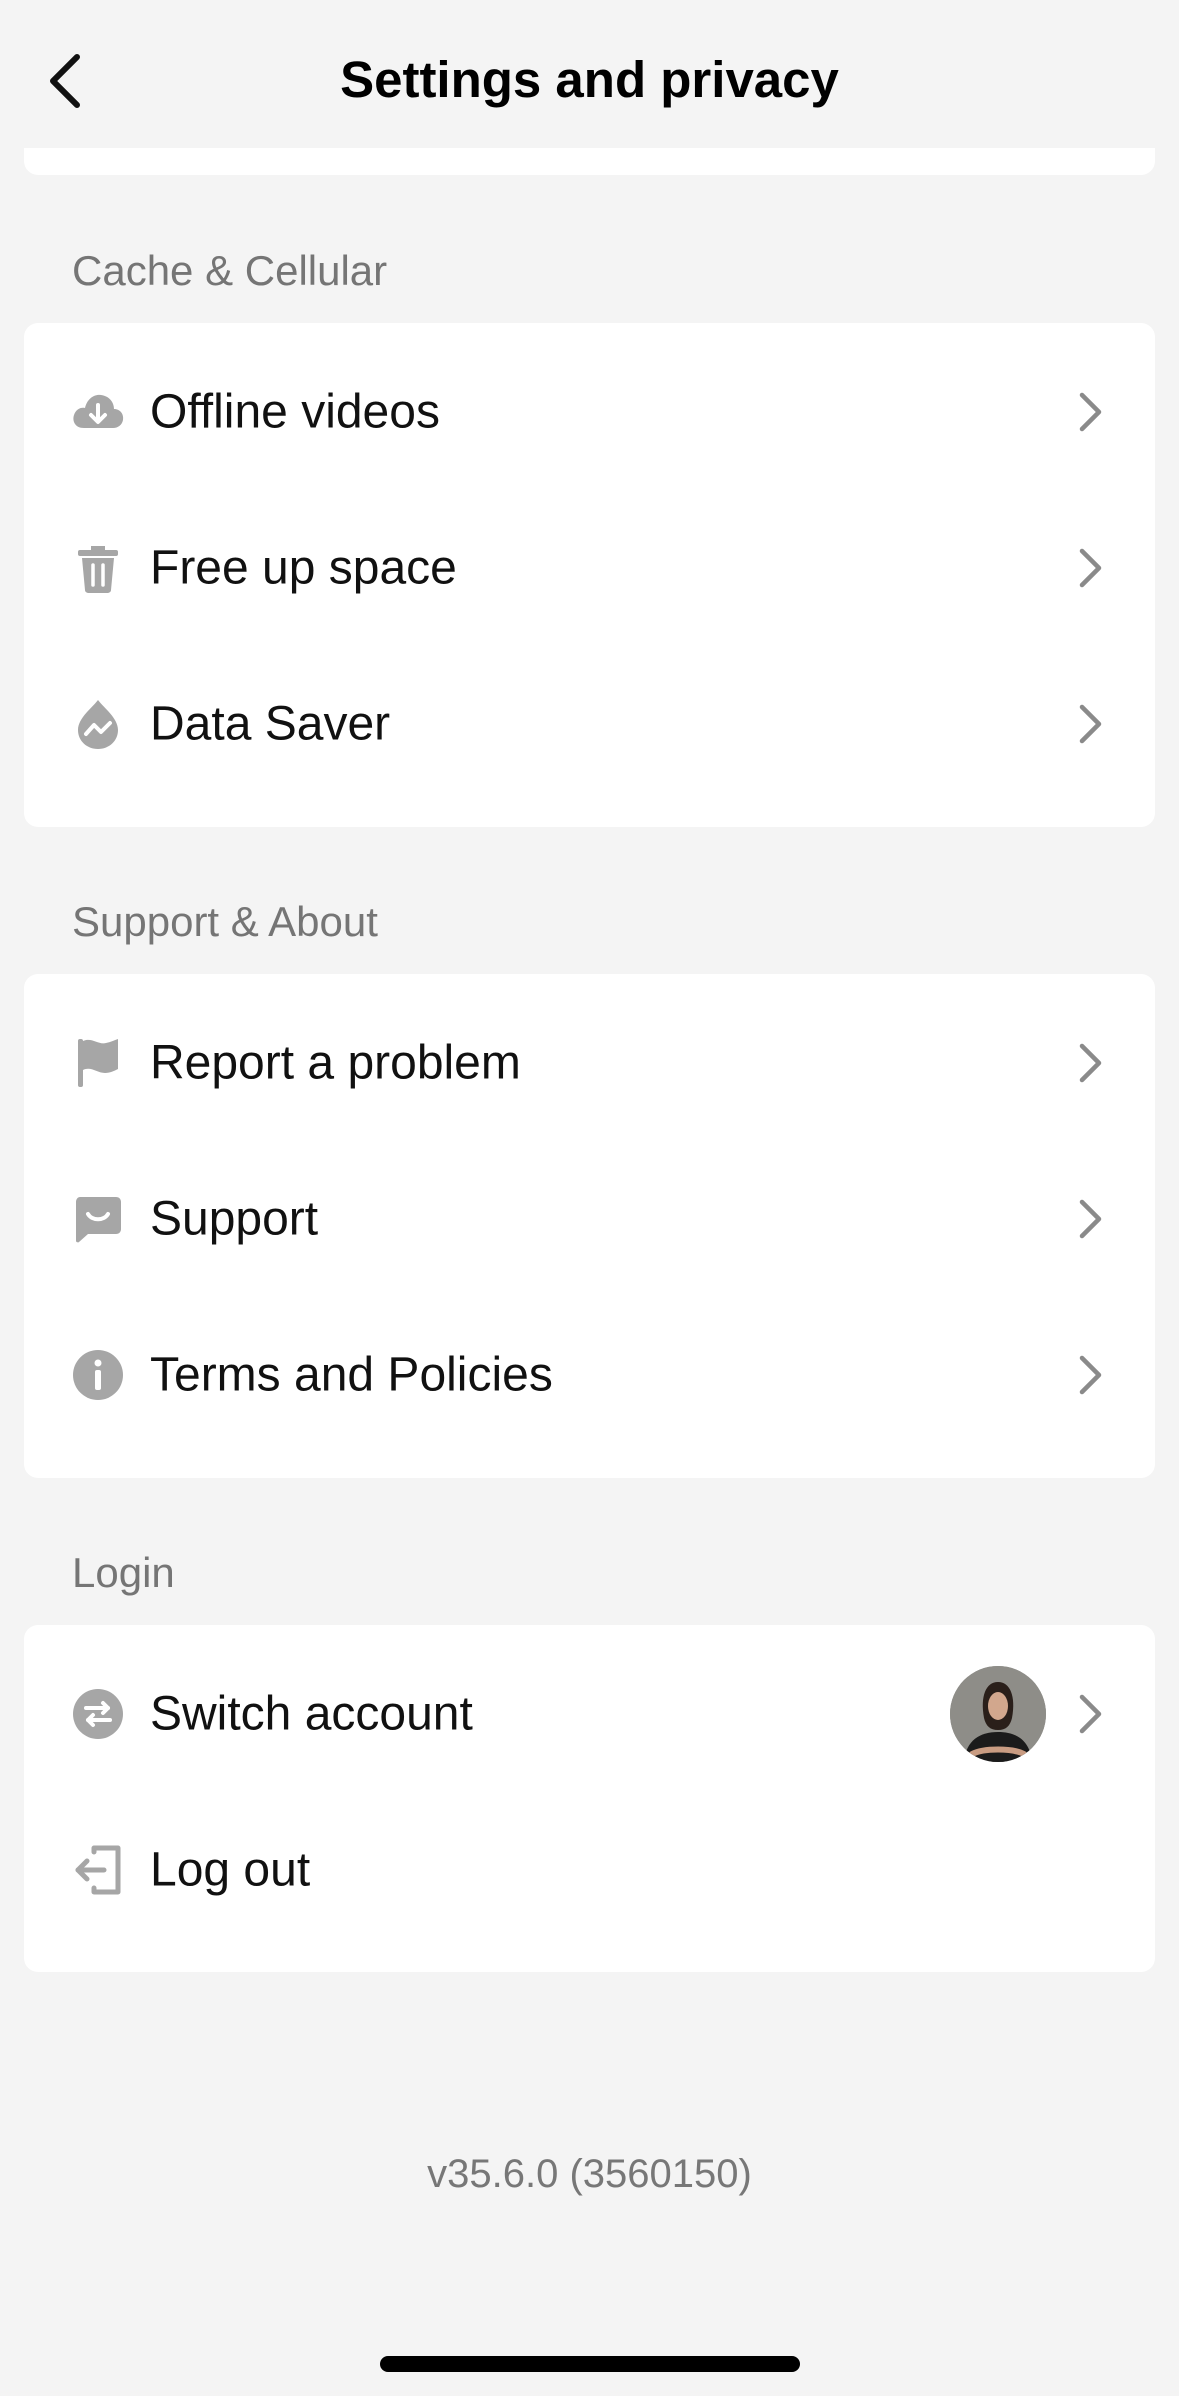 Image resolution: width=1179 pixels, height=2396 pixels. Describe the element at coordinates (589, 724) in the screenshot. I see `row-data-saver: Data Saver` at that location.